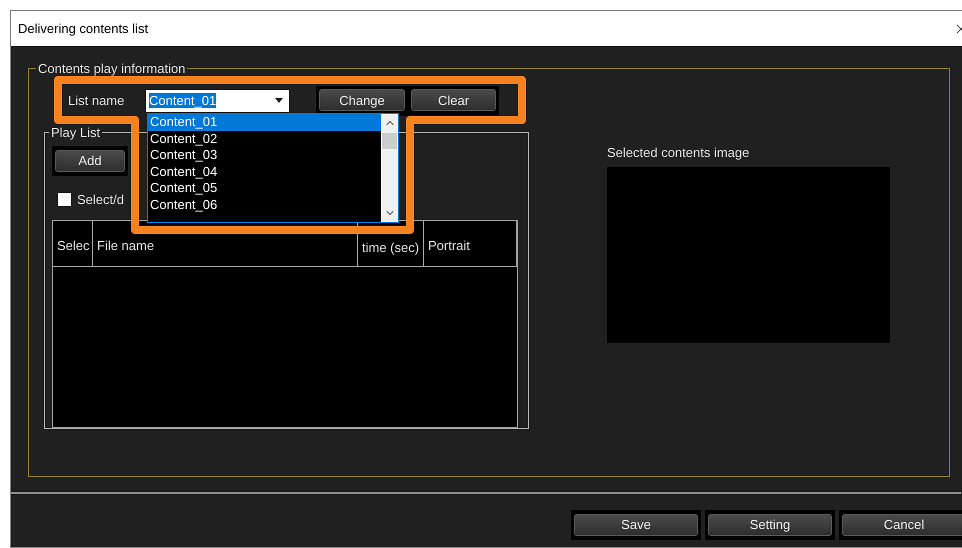 Image resolution: width=962 pixels, height=548 pixels. I want to click on setting-button: Setting, so click(770, 525).